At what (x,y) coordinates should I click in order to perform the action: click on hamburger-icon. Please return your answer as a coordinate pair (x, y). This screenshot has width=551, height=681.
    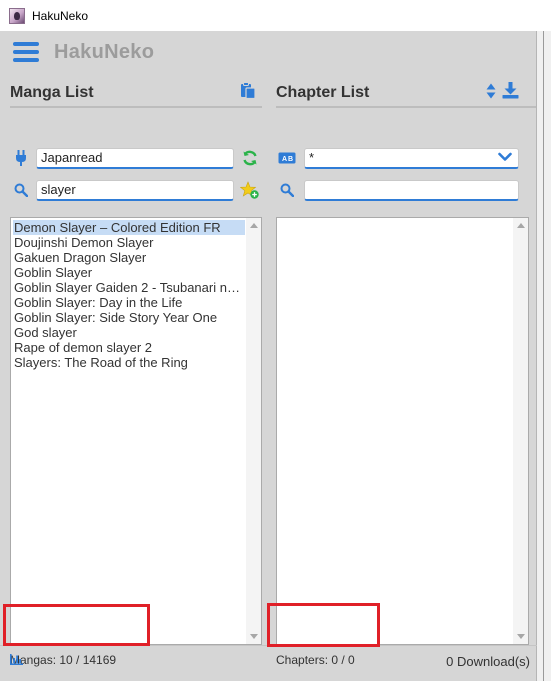
    Looking at the image, I should click on (26, 52).